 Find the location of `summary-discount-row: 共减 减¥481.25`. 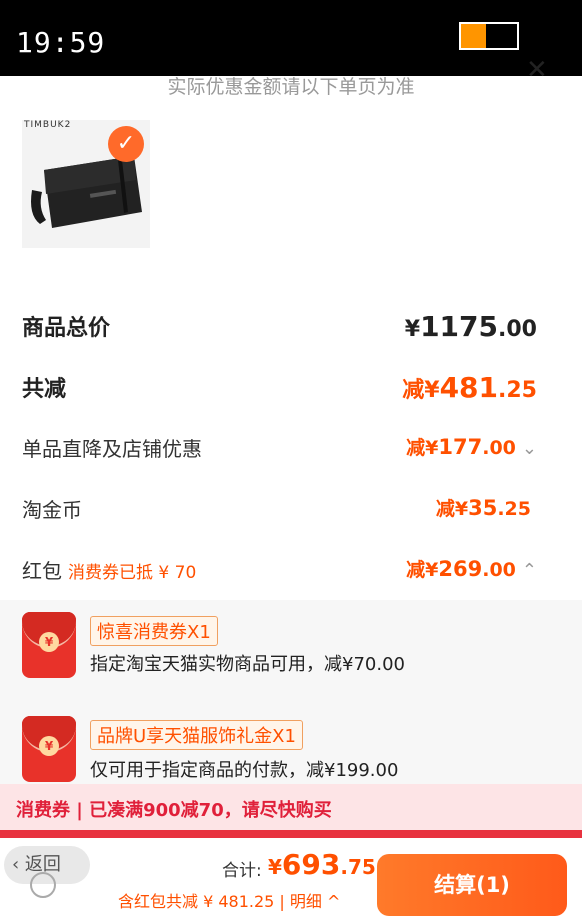

summary-discount-row: 共减 减¥481.25 is located at coordinates (279, 391).